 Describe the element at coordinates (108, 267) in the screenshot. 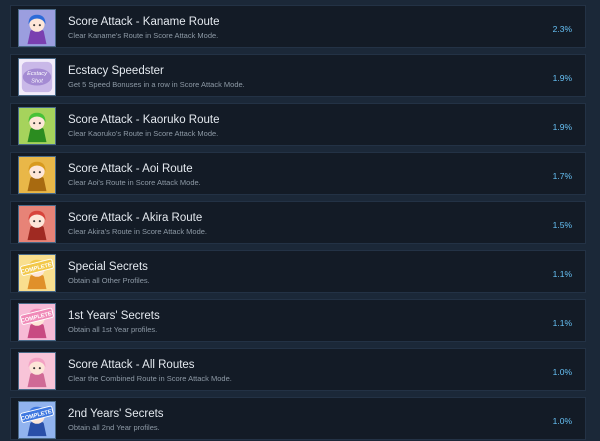

I see `achievement-title: Special Secrets` at that location.